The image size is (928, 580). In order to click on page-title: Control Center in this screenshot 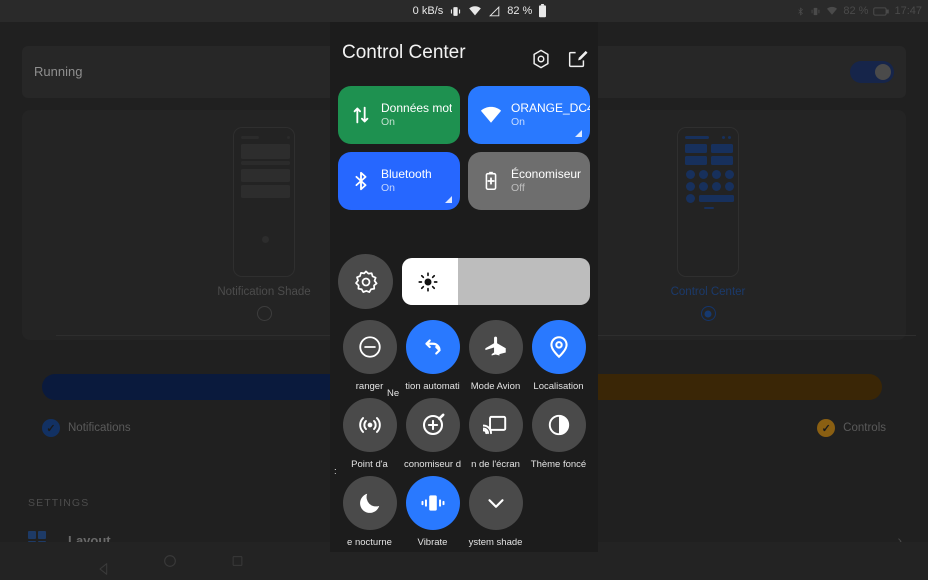, I will do `click(404, 52)`.